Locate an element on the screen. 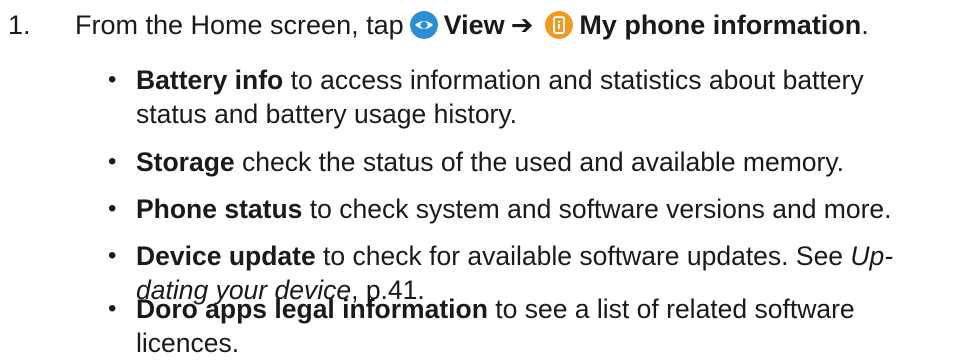 This screenshot has width=970, height=364. eye-icon is located at coordinates (423, 25).